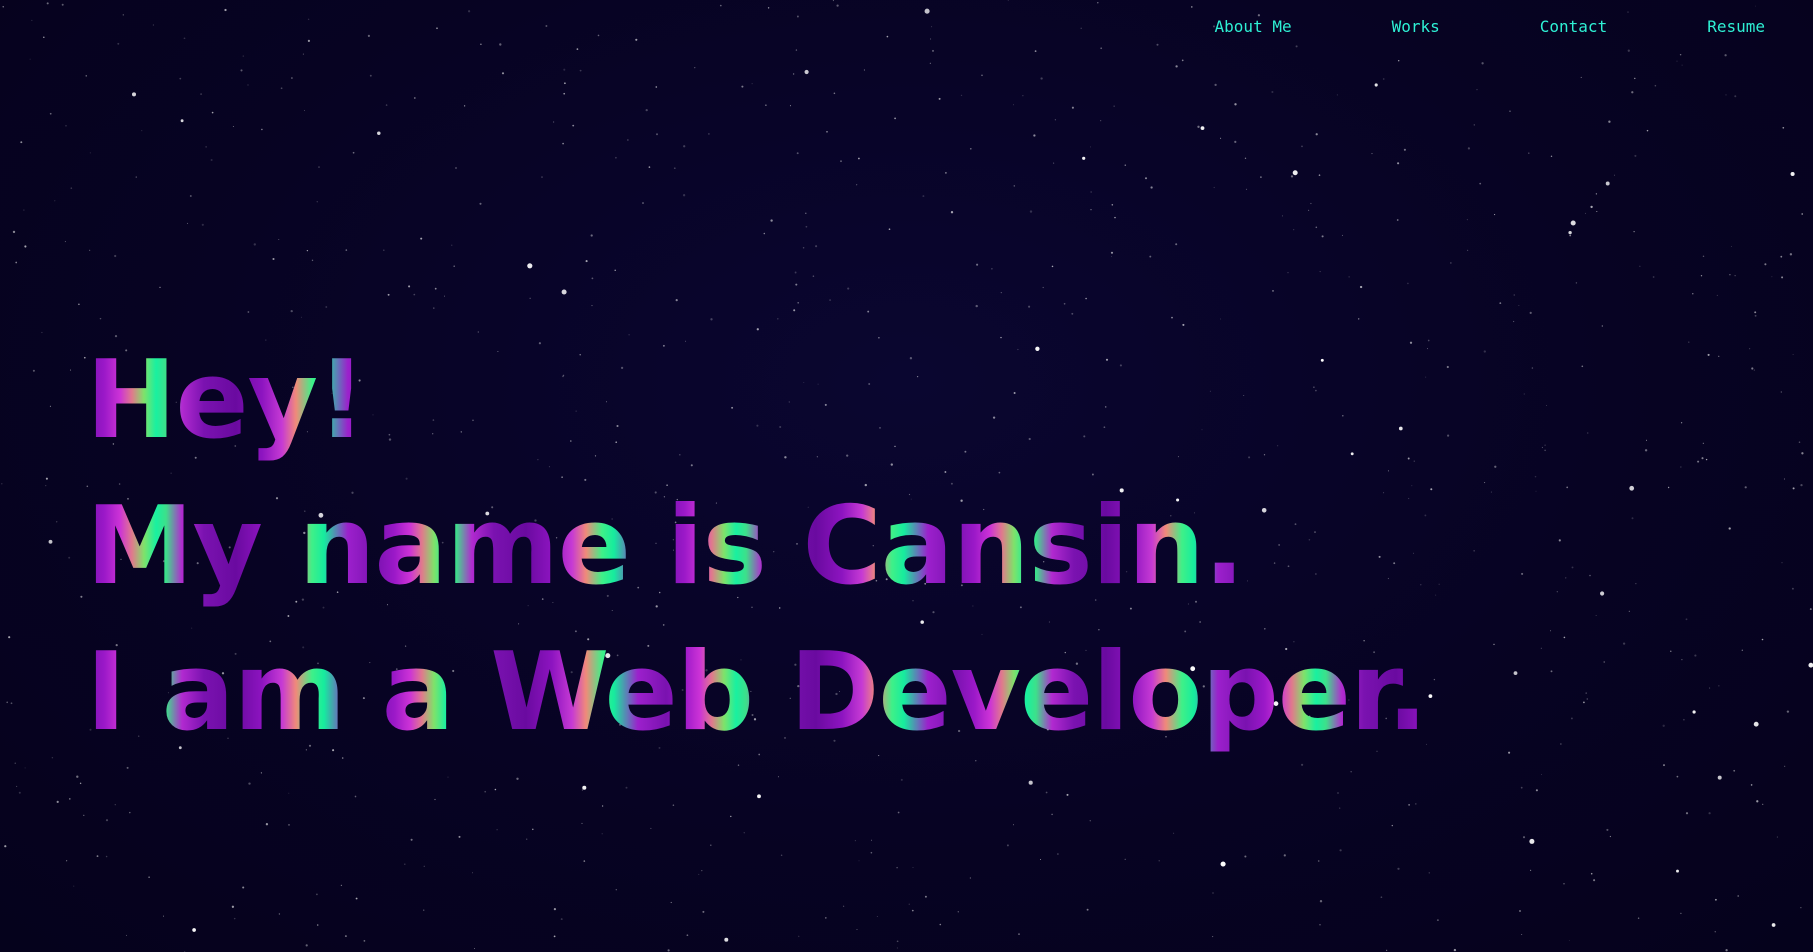  Describe the element at coordinates (757, 693) in the screenshot. I see `hero-role: I am a Web Developer.` at that location.